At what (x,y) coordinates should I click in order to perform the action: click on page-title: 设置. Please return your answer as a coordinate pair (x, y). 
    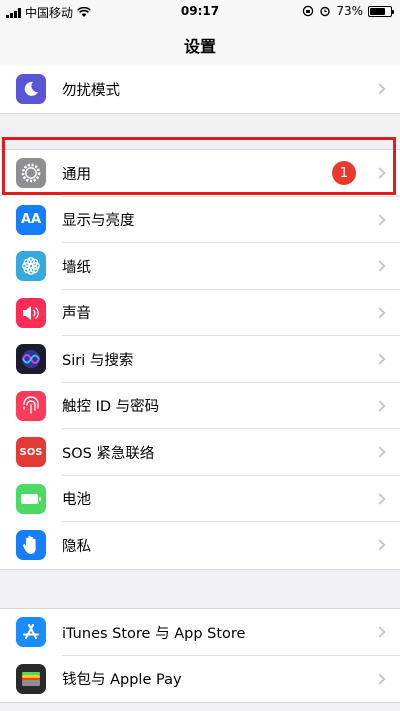
    Looking at the image, I should click on (199, 46).